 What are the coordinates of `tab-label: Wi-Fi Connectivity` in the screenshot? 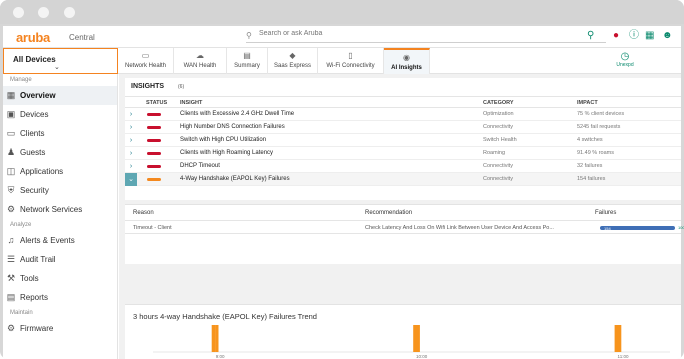 It's located at (350, 66).